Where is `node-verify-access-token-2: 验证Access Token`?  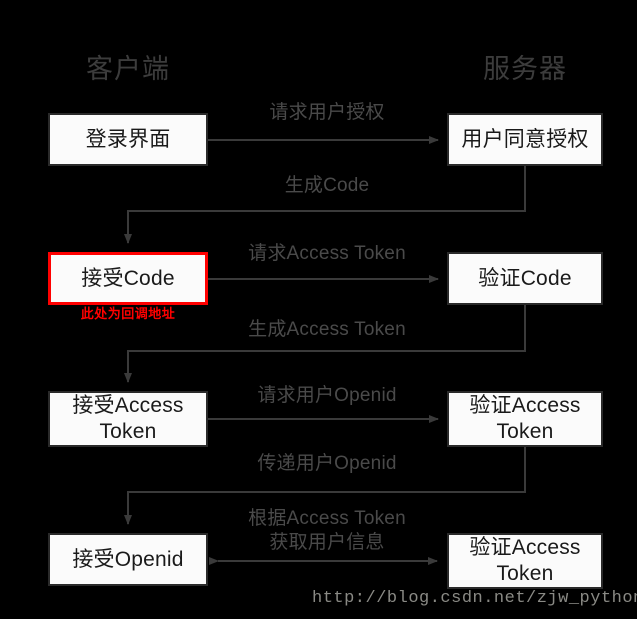 node-verify-access-token-2: 验证Access Token is located at coordinates (525, 561).